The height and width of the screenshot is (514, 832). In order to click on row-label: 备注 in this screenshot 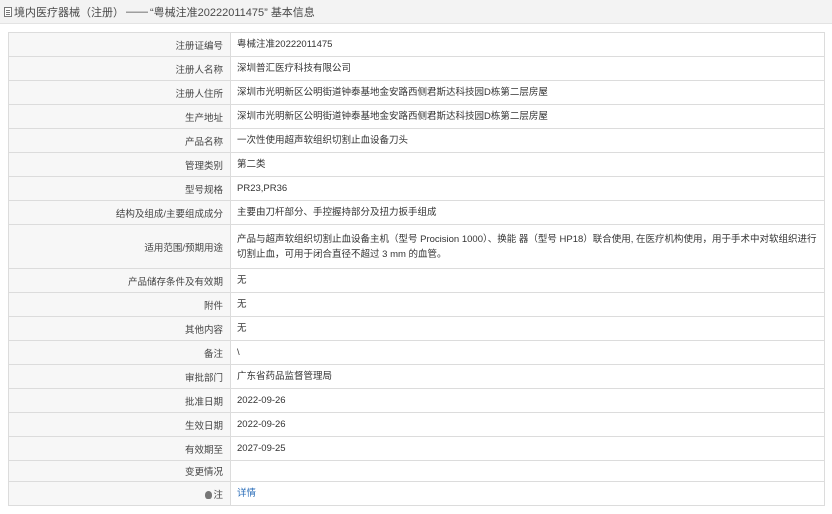, I will do `click(119, 352)`.